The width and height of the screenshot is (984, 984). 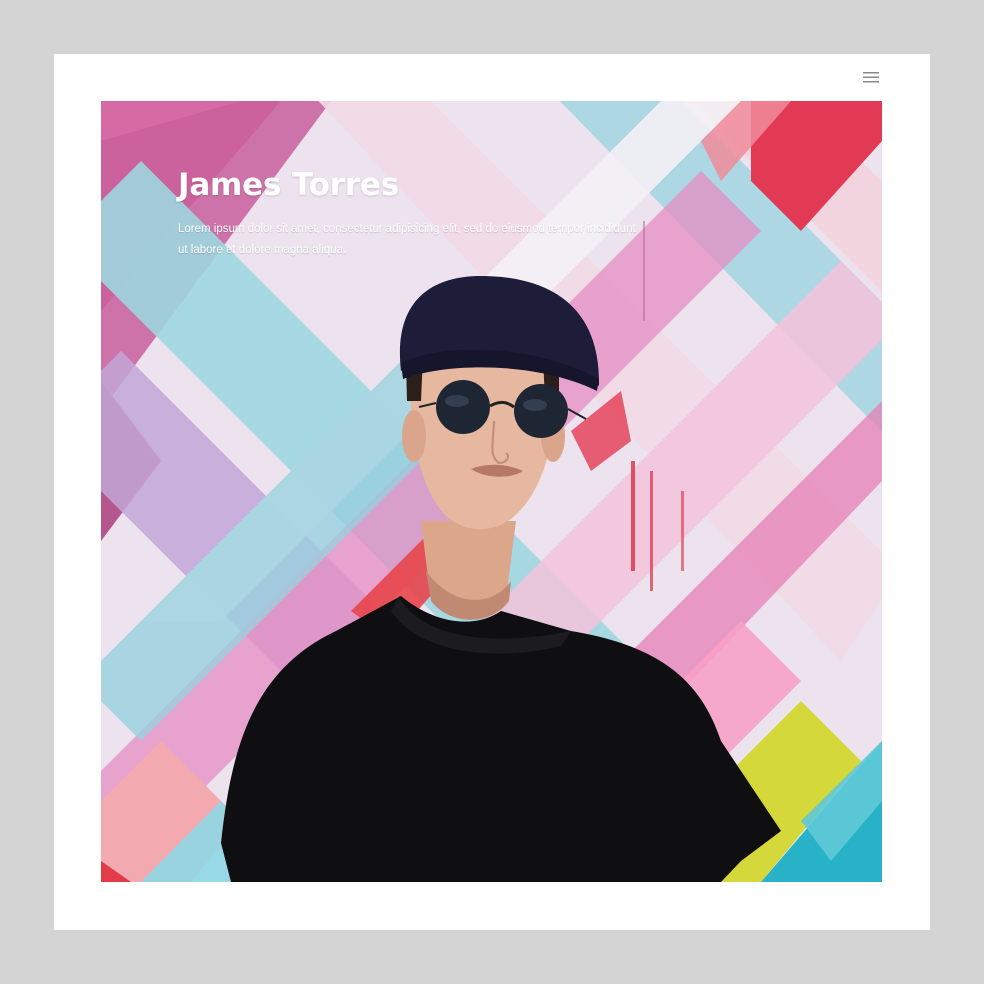 I want to click on hero-title: James Torres, so click(x=289, y=185).